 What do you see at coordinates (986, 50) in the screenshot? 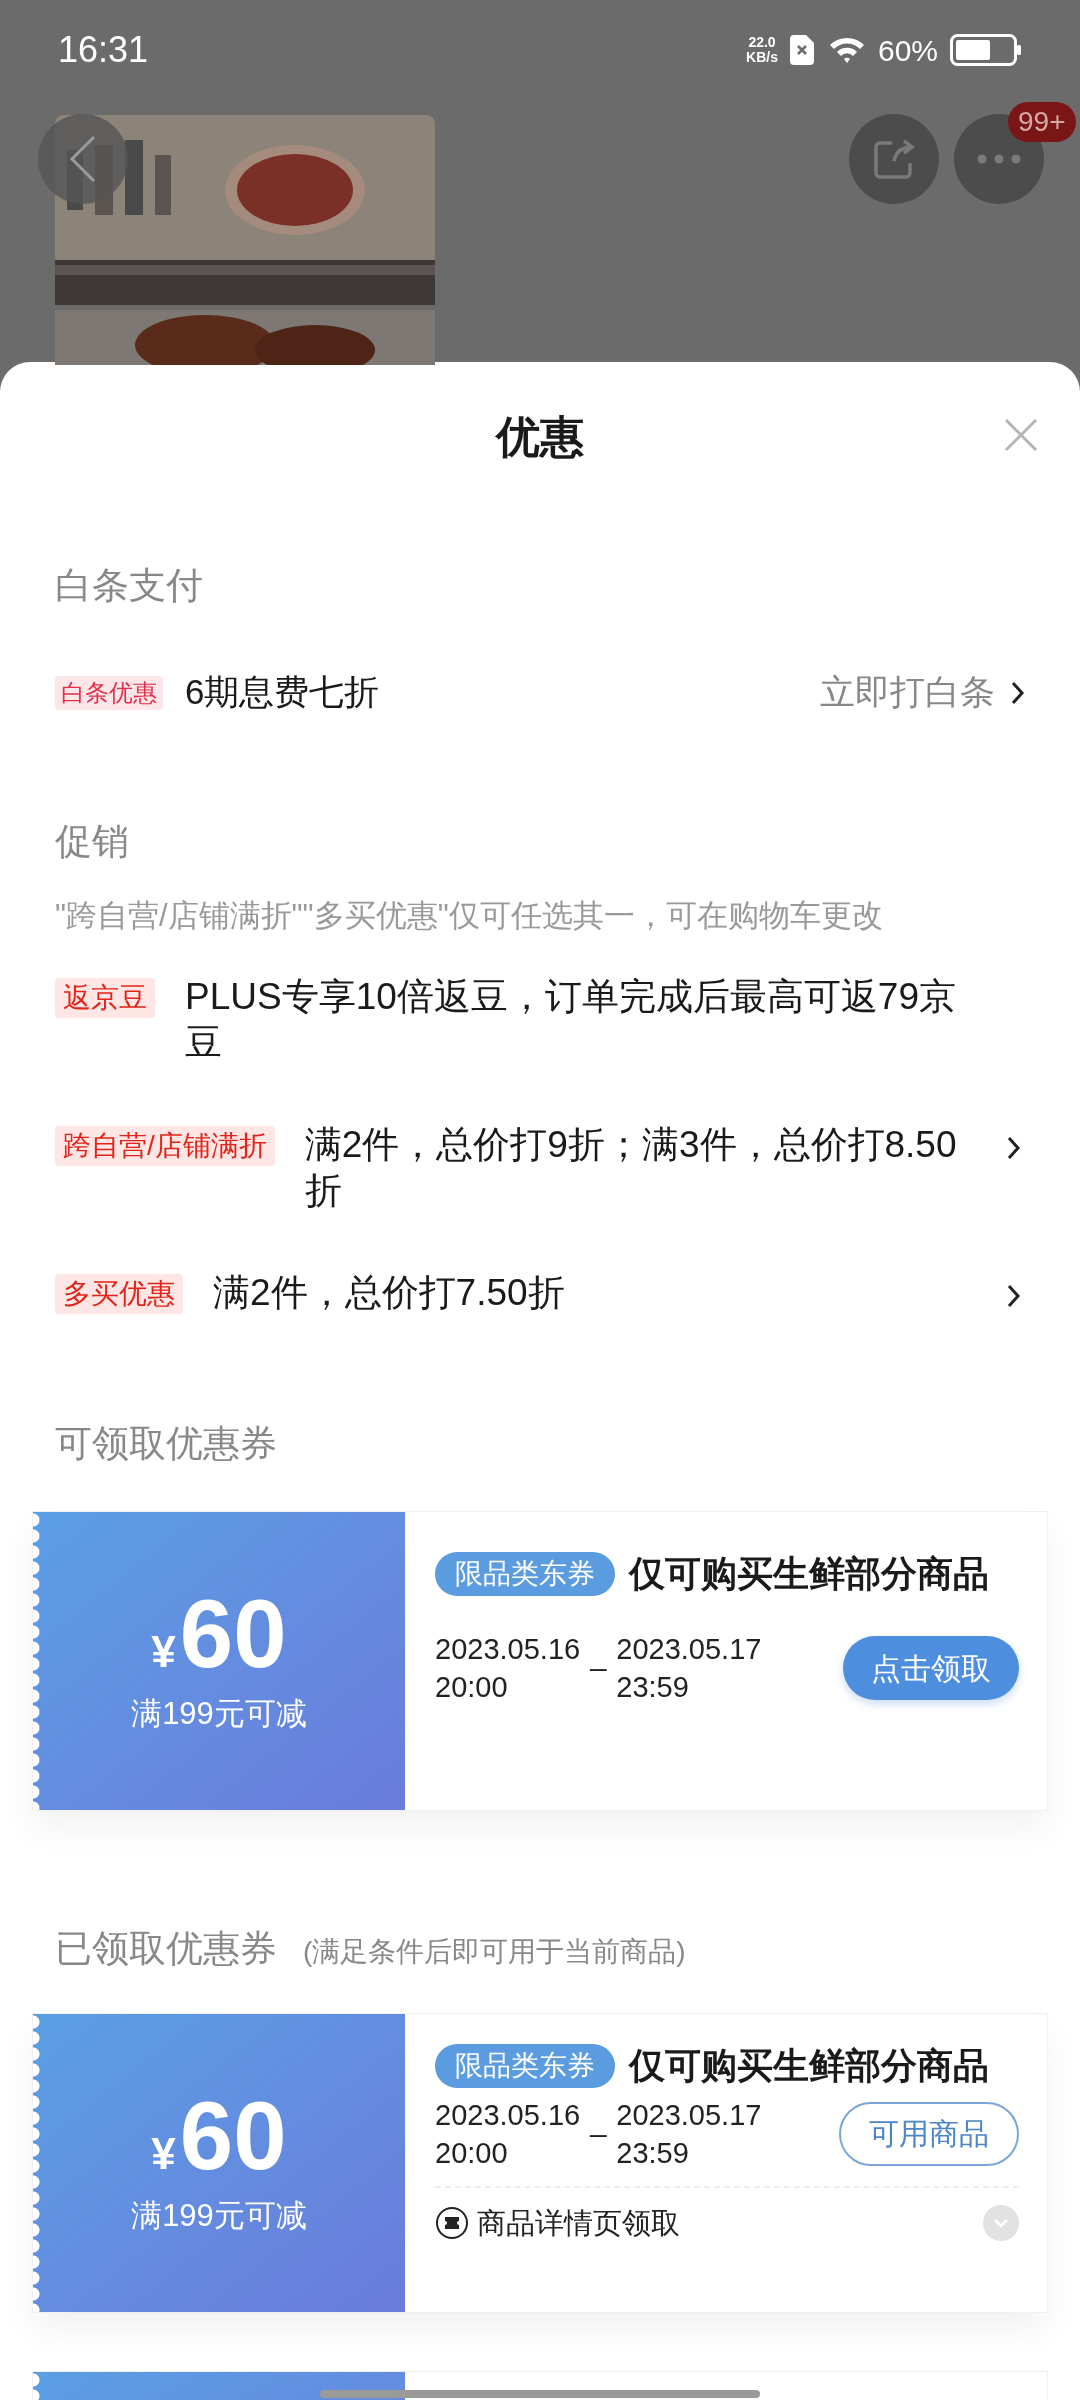
I see `battery-icon` at bounding box center [986, 50].